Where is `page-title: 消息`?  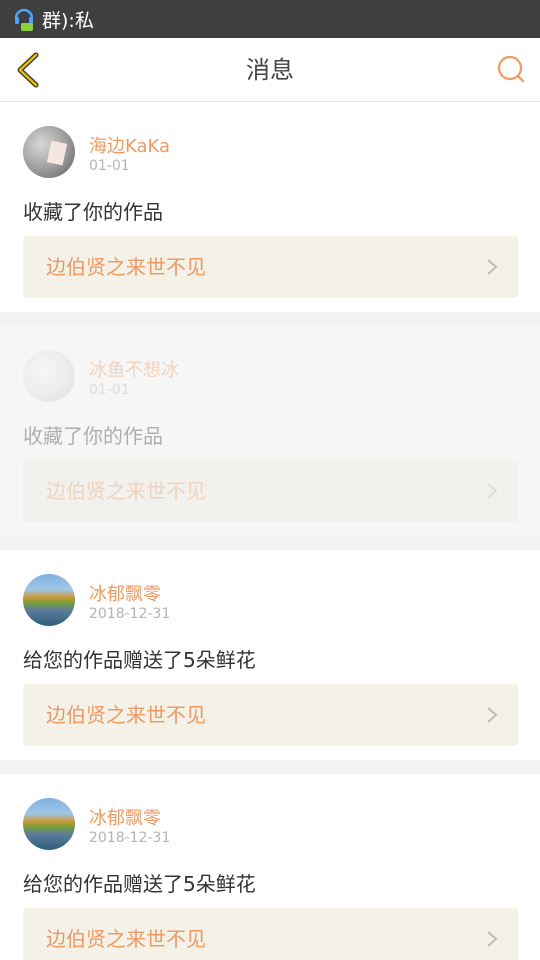 page-title: 消息 is located at coordinates (270, 70).